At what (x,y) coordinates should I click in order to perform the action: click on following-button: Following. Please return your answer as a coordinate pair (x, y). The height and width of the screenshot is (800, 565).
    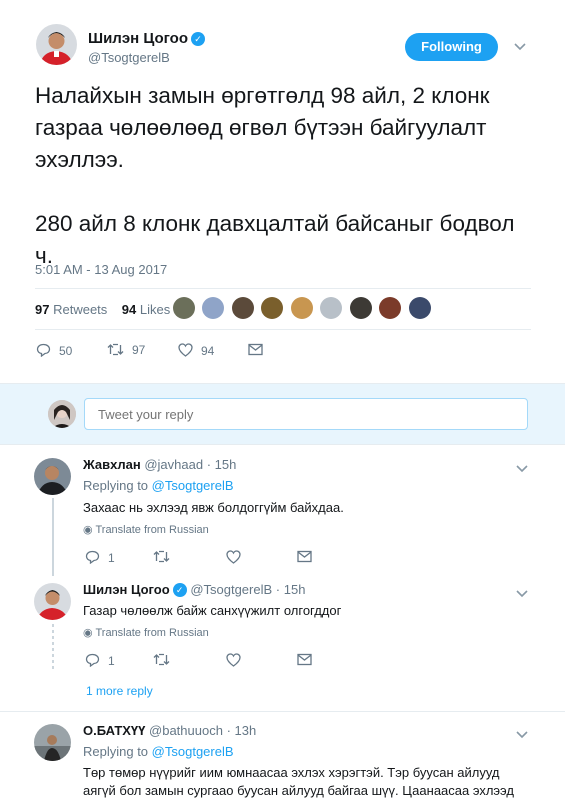
    Looking at the image, I should click on (451, 47).